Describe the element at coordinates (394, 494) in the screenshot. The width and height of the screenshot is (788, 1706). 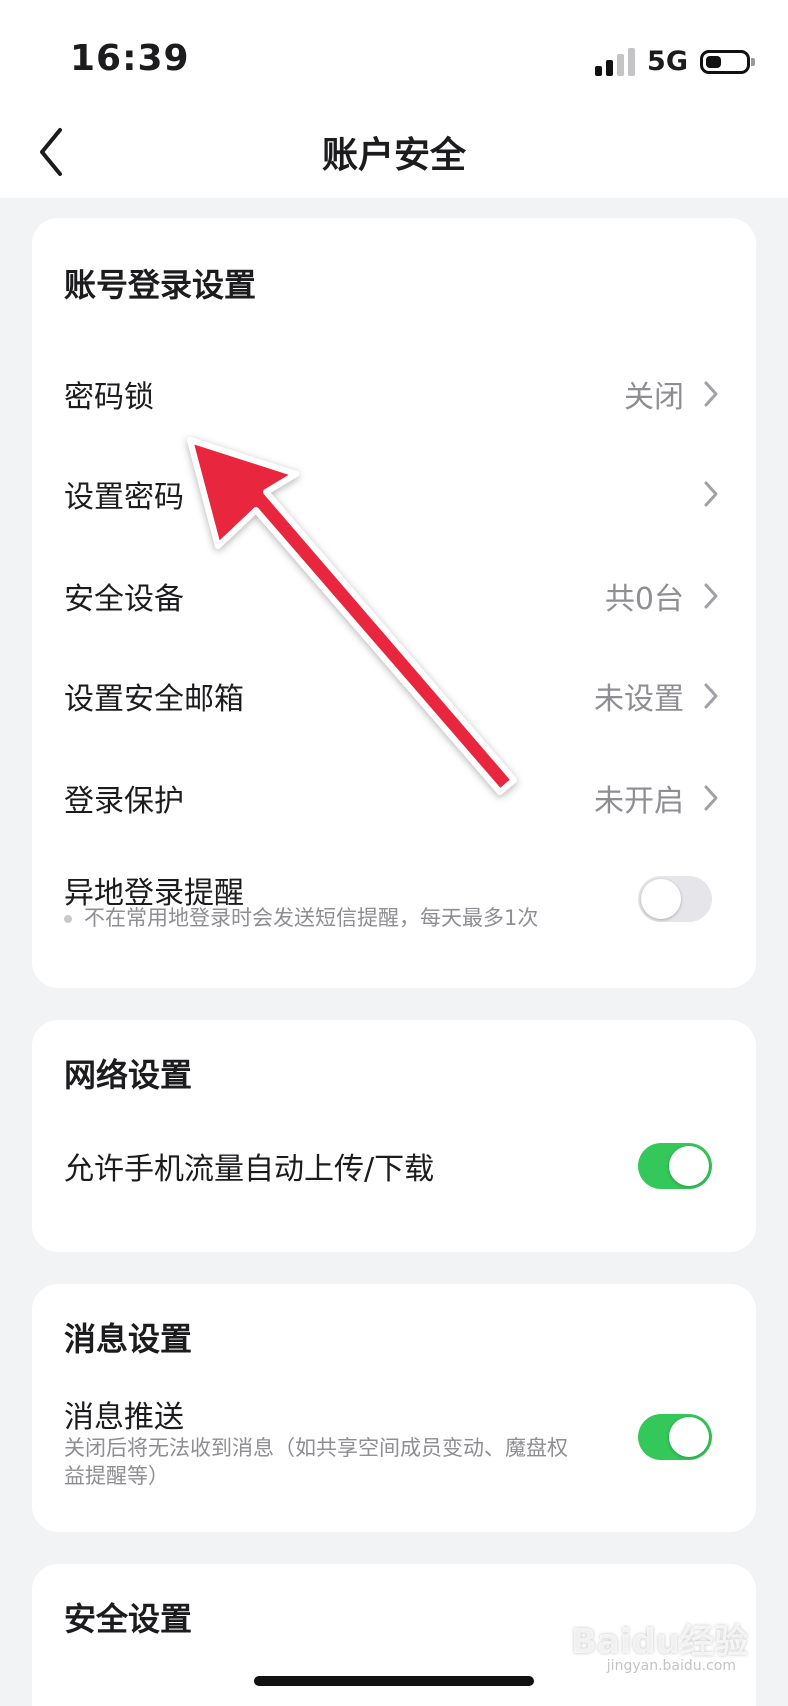
I see `row-set-password: 设置密码` at that location.